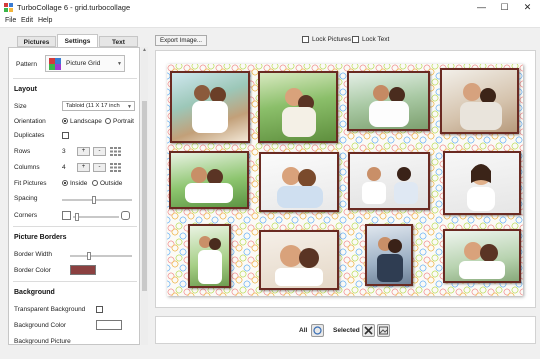 Image resolution: width=540 pixels, height=359 pixels. I want to click on photo-couple-closeup, so click(299, 260).